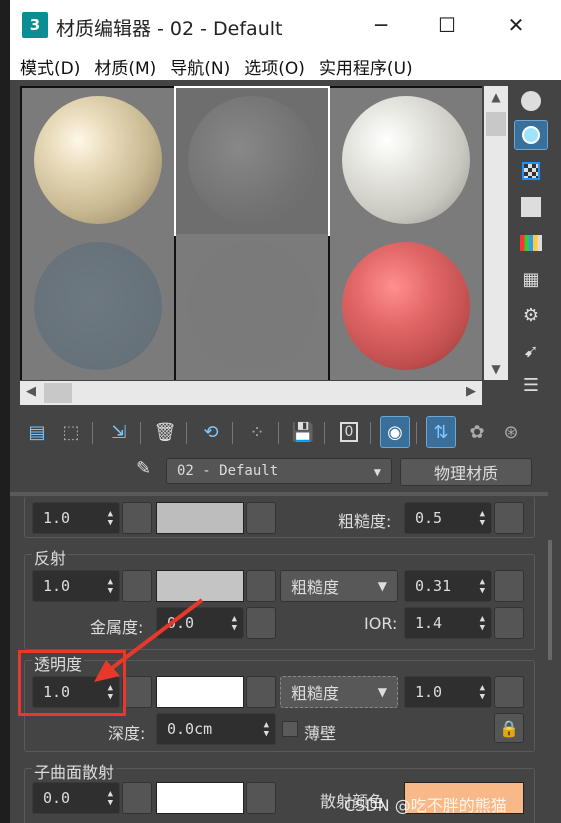  Describe the element at coordinates (349, 432) in the screenshot. I see `material-id-channel-icon: 0` at that location.